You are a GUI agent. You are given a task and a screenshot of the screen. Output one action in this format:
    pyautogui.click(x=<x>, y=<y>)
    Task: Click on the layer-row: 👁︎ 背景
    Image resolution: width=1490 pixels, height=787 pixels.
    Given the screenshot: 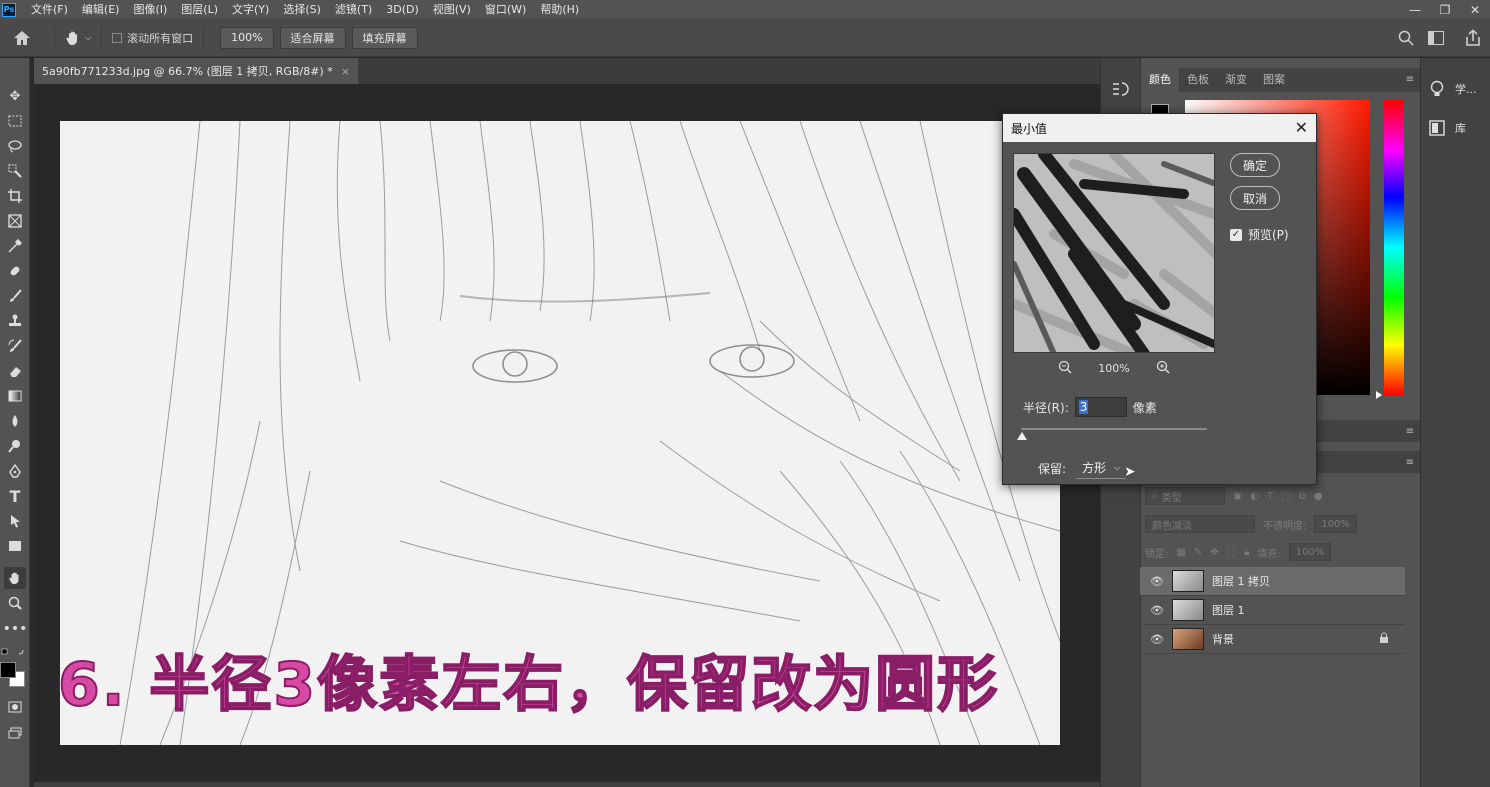 What is the action you would take?
    pyautogui.click(x=1272, y=639)
    